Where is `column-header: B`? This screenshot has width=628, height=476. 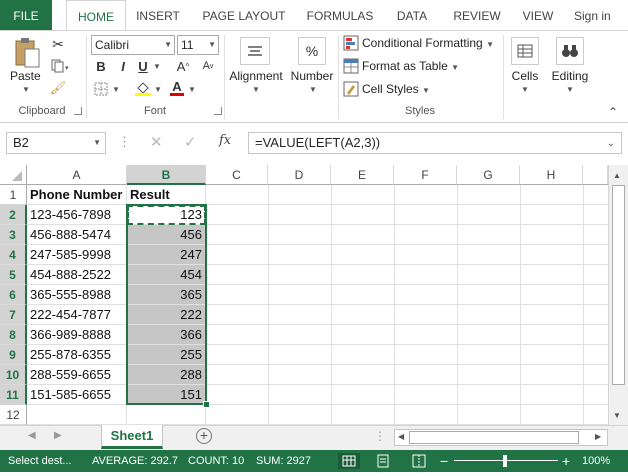 column-header: B is located at coordinates (166, 175).